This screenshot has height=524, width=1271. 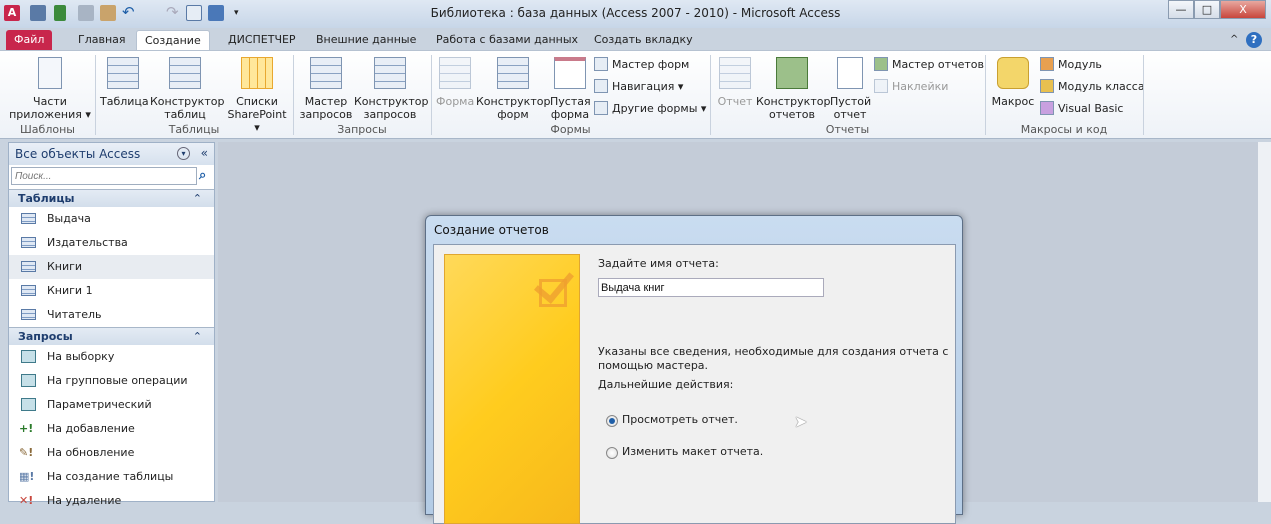 What do you see at coordinates (513, 108) in the screenshot?
I see `form-design-label: Конструктор форм` at bounding box center [513, 108].